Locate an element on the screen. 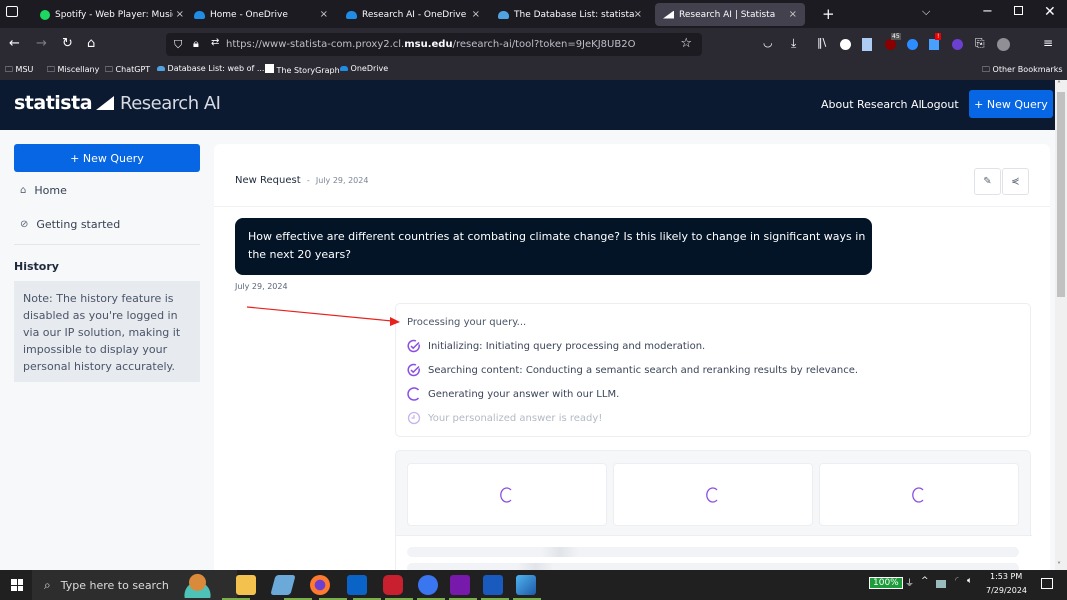 This screenshot has width=1067, height=600. tab-label: Research AI - OneDrive is located at coordinates (414, 14).